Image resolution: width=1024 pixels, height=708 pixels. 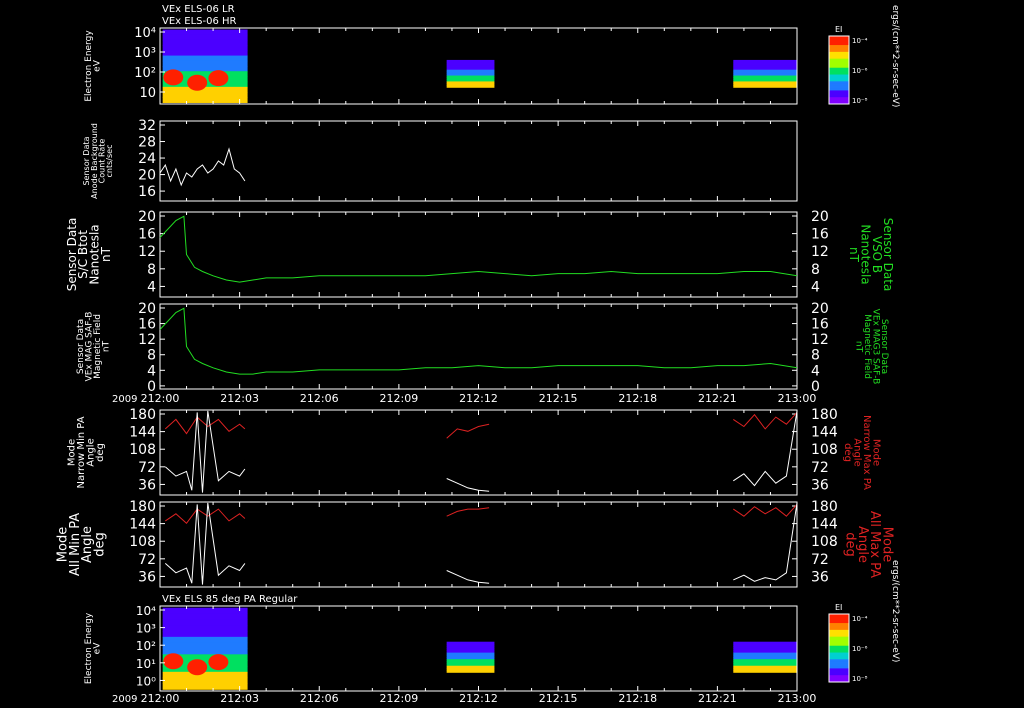 What do you see at coordinates (146, 681) in the screenshot?
I see `y-tick-label: 10⁰` at bounding box center [146, 681].